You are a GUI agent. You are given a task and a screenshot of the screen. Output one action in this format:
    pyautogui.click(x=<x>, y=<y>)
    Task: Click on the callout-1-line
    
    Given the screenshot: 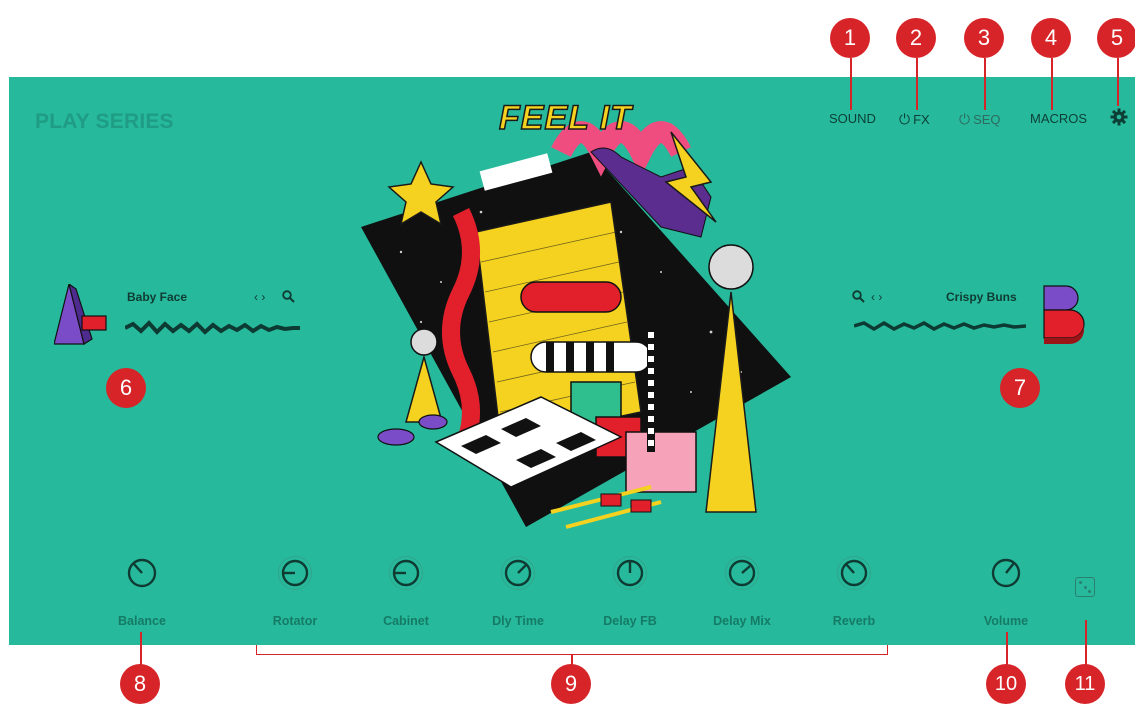 What is the action you would take?
    pyautogui.click(x=851, y=84)
    